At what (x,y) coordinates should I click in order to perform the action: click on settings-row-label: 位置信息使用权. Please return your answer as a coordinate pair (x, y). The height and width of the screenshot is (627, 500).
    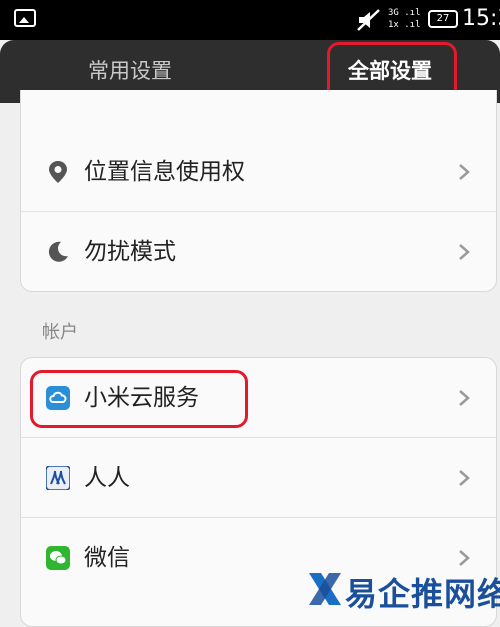
    Looking at the image, I should click on (164, 172).